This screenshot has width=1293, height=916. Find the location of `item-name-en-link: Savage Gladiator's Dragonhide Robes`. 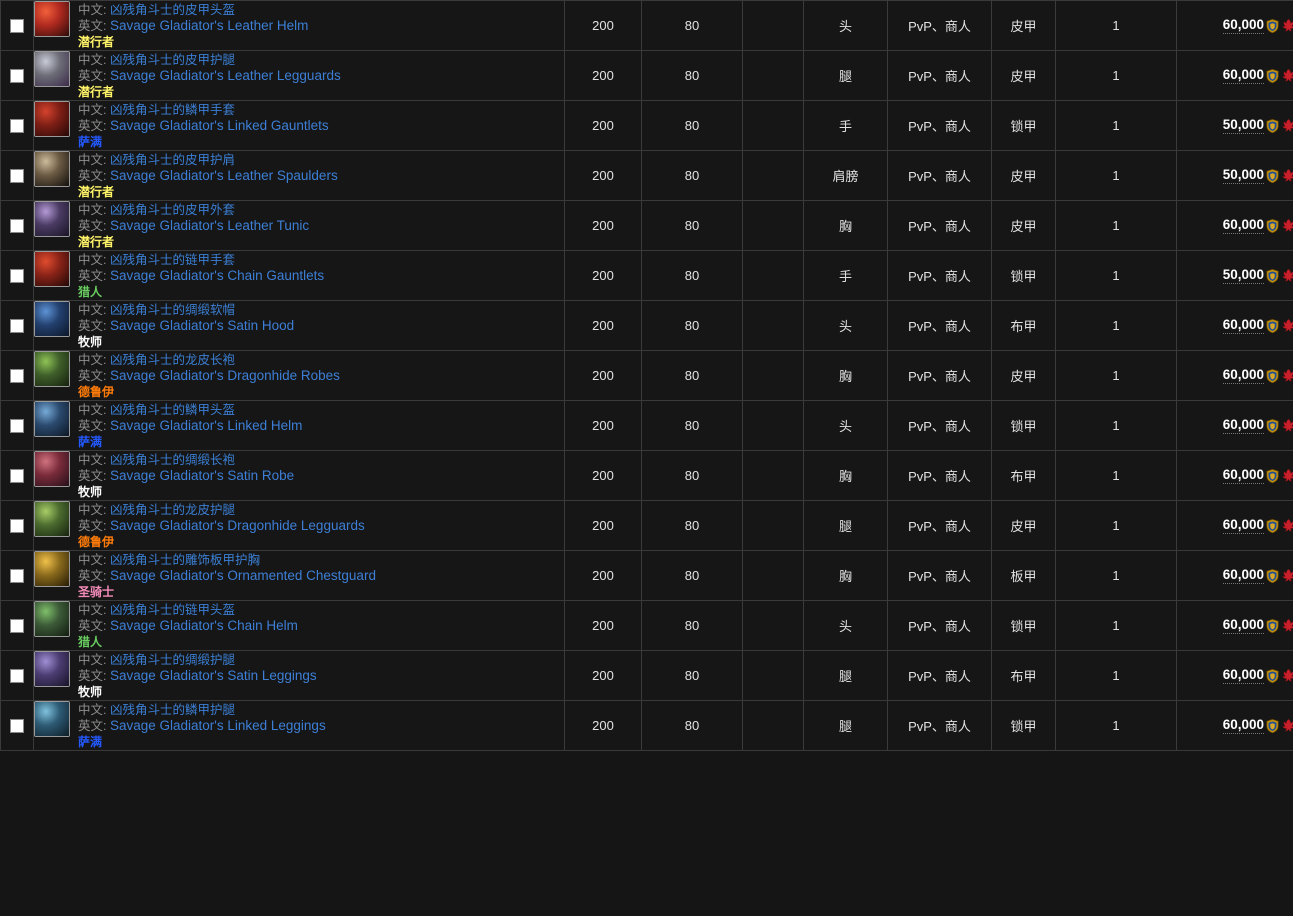

item-name-en-link: Savage Gladiator's Dragonhide Robes is located at coordinates (225, 375).